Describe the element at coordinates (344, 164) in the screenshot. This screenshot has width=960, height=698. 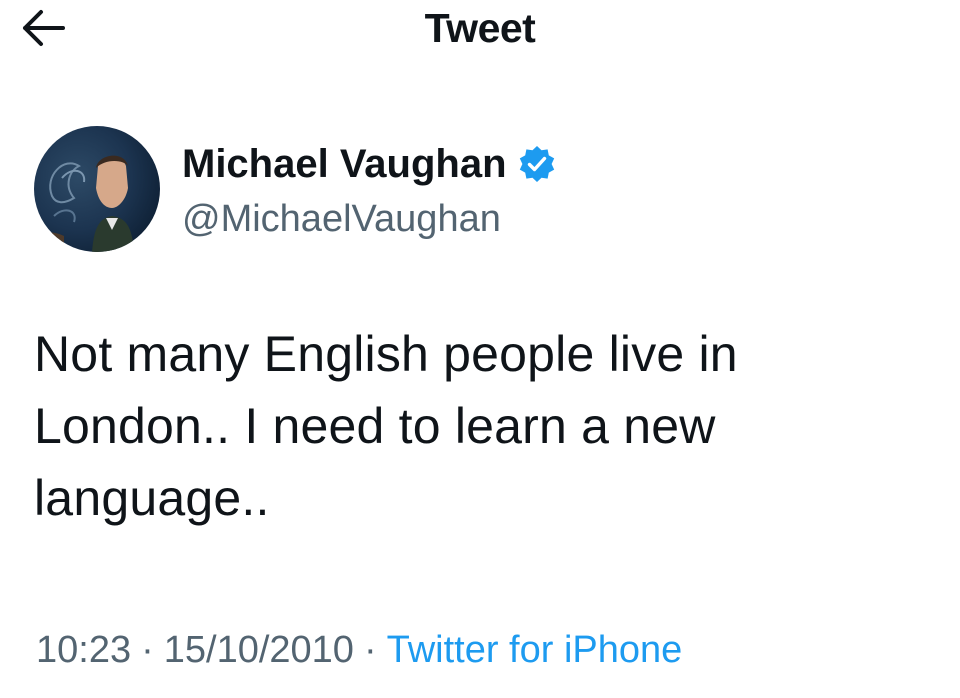
I see `display-name: Michael Vaughan` at that location.